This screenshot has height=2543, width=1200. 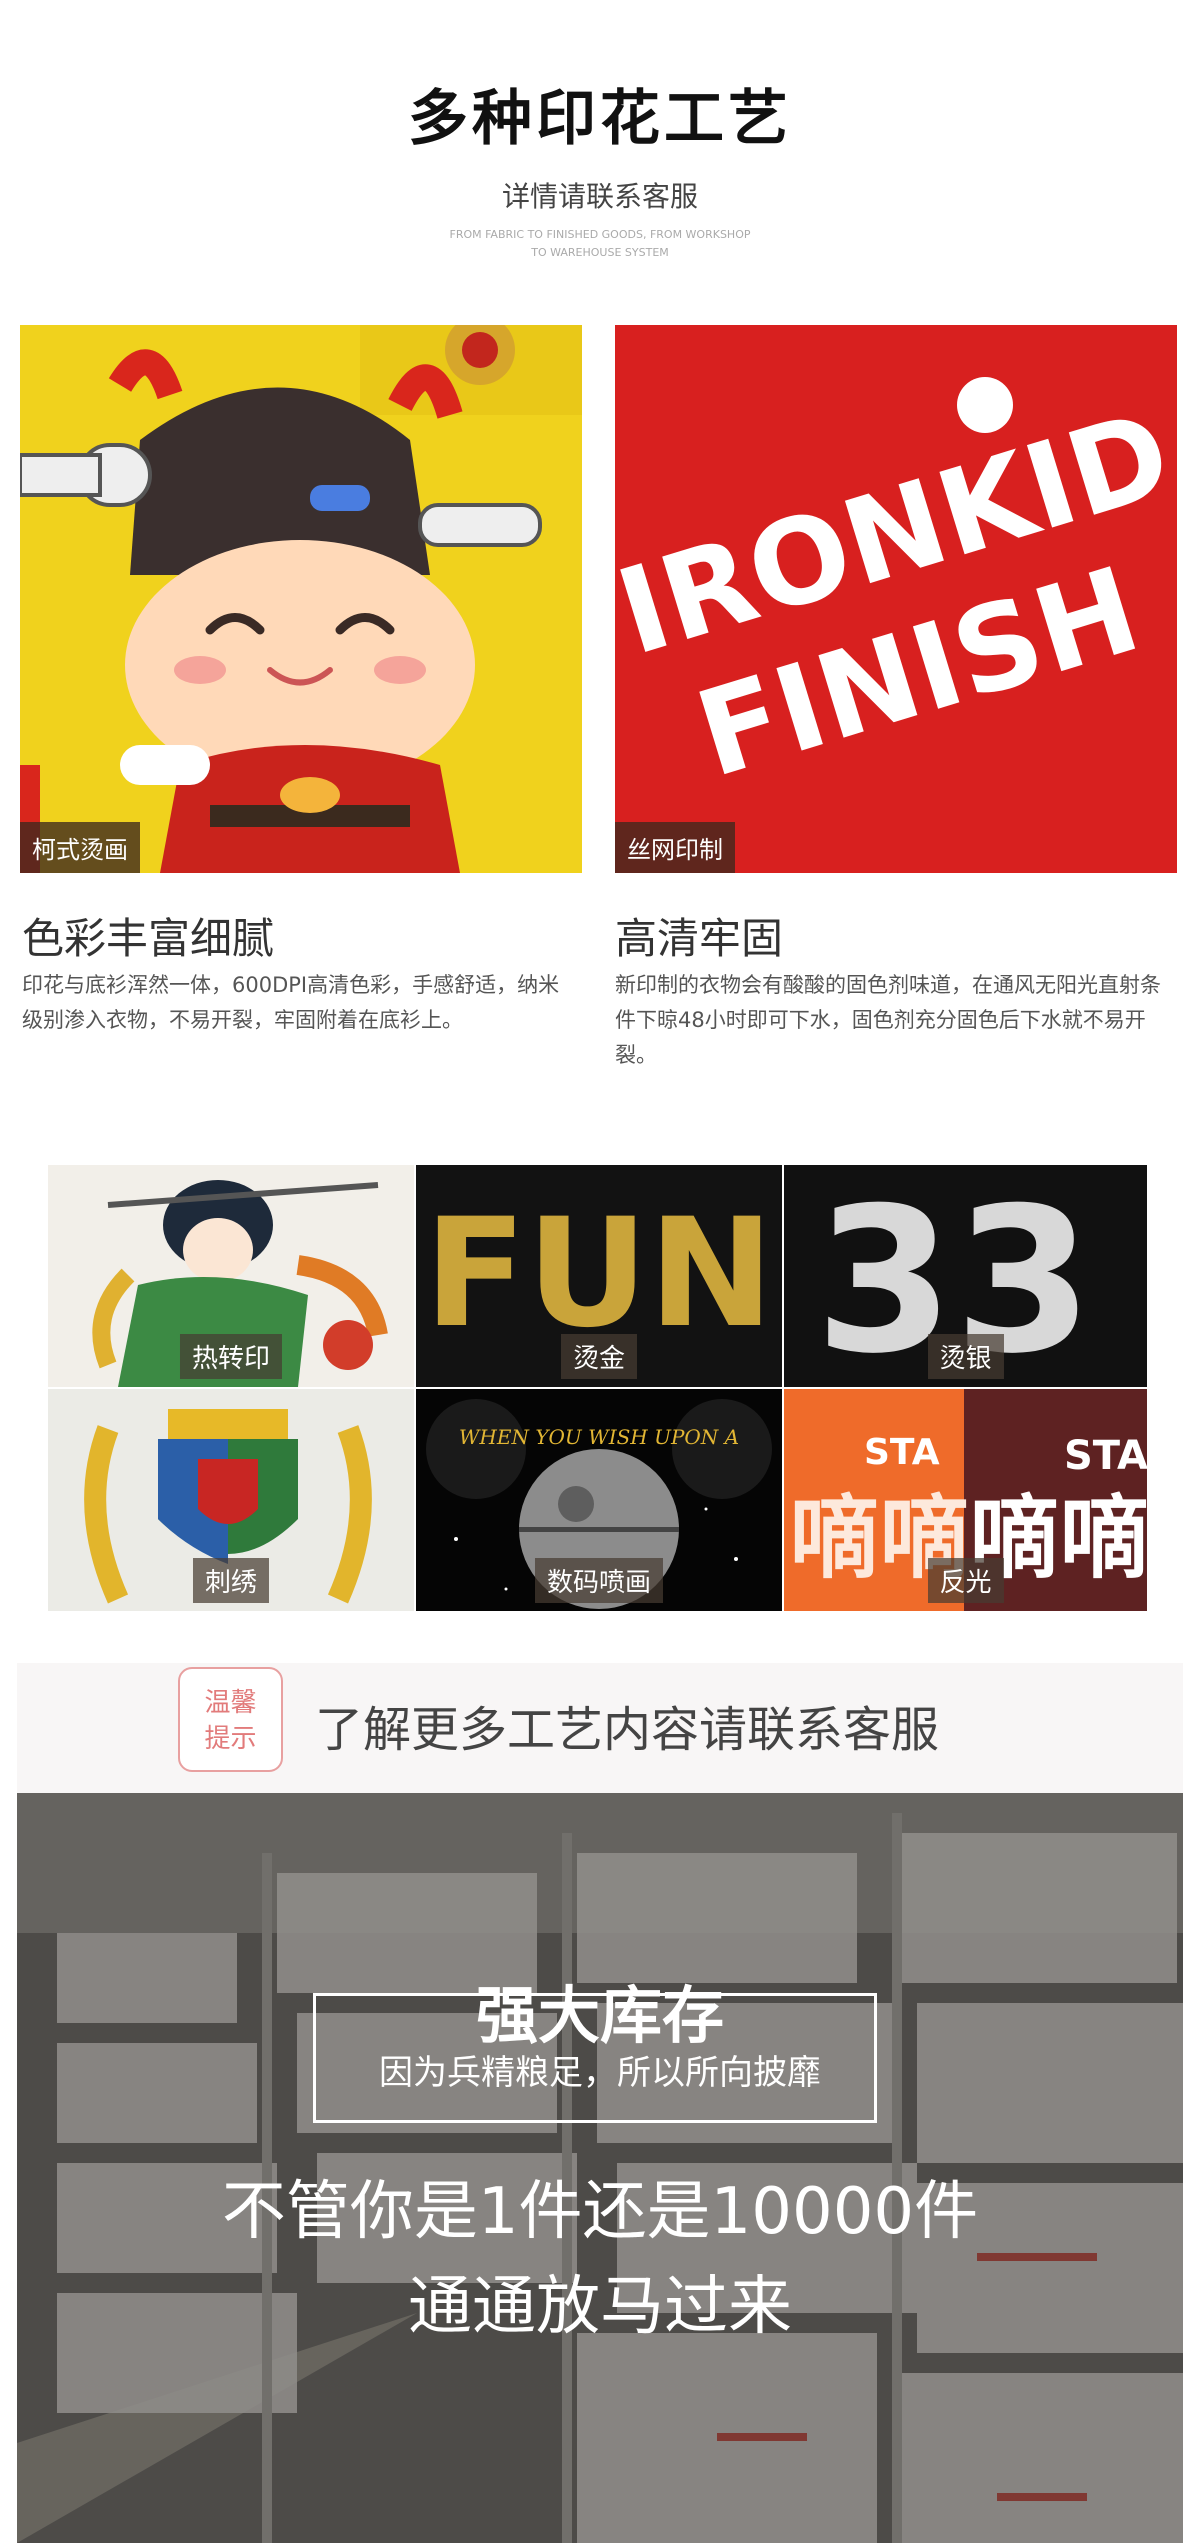 I want to click on feature-photo-screenprint: IRONKID FINISH 丝网印制, so click(x=896, y=599).